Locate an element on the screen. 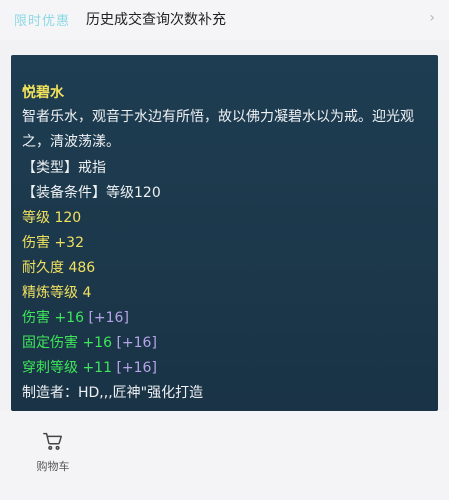 This screenshot has width=449, height=500. item-type: 【类型】戒指 is located at coordinates (64, 168).